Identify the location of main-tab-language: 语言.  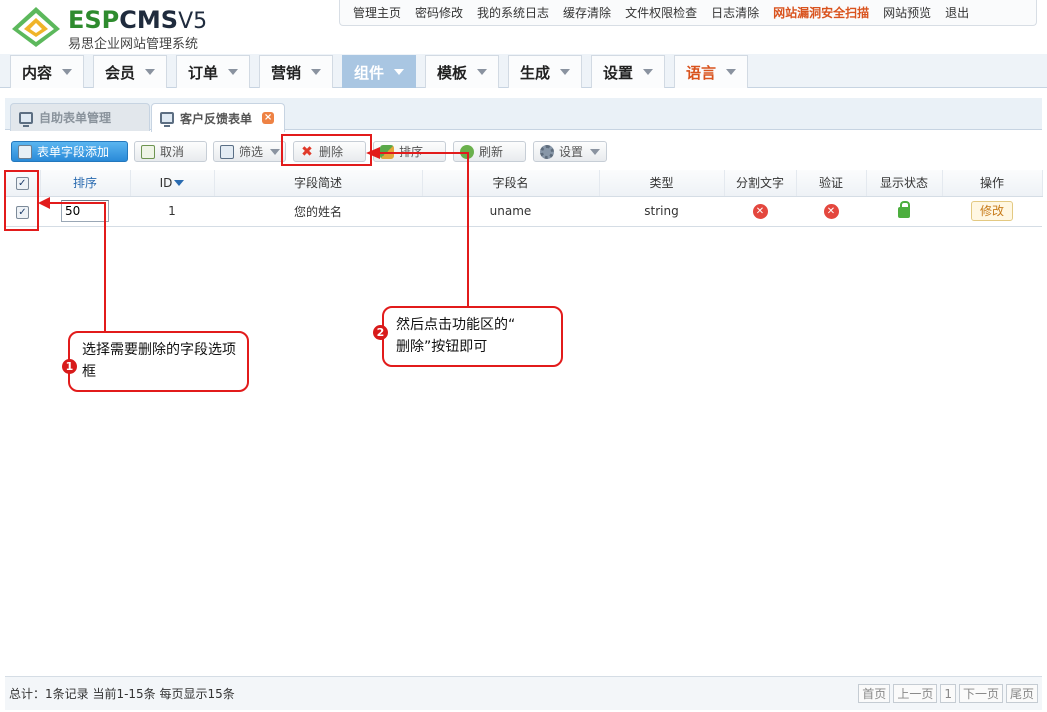
(711, 71).